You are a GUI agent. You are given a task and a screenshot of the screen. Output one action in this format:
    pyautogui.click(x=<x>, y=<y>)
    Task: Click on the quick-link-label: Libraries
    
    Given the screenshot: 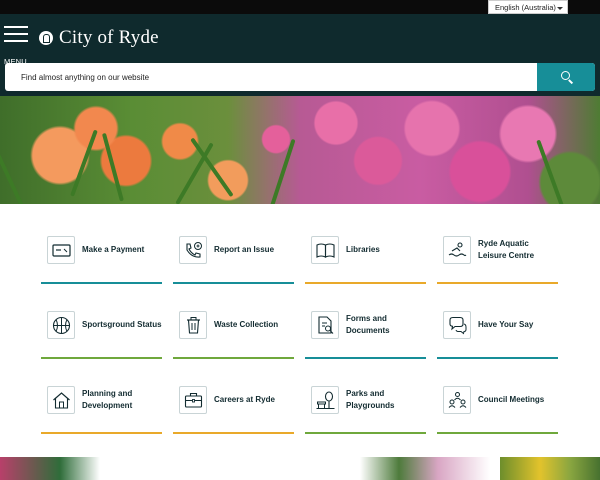 What is the action you would take?
    pyautogui.click(x=363, y=249)
    